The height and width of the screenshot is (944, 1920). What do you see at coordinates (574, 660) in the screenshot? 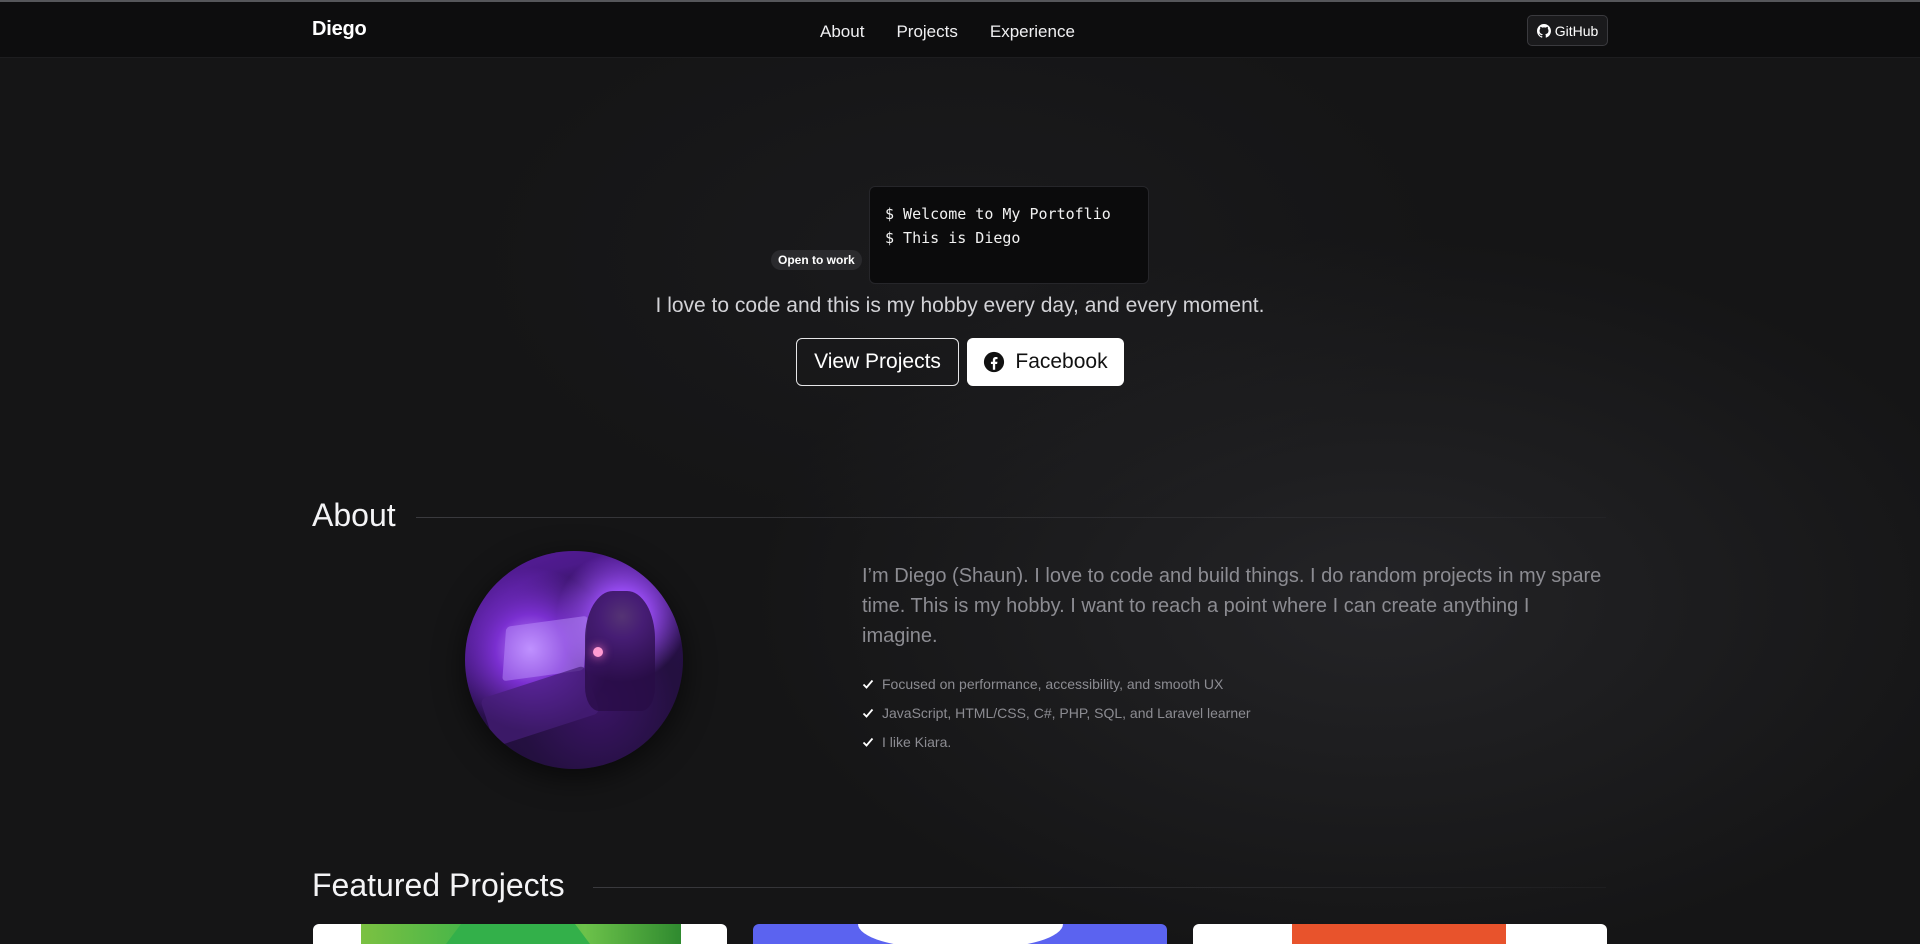
I see `profile-photo` at bounding box center [574, 660].